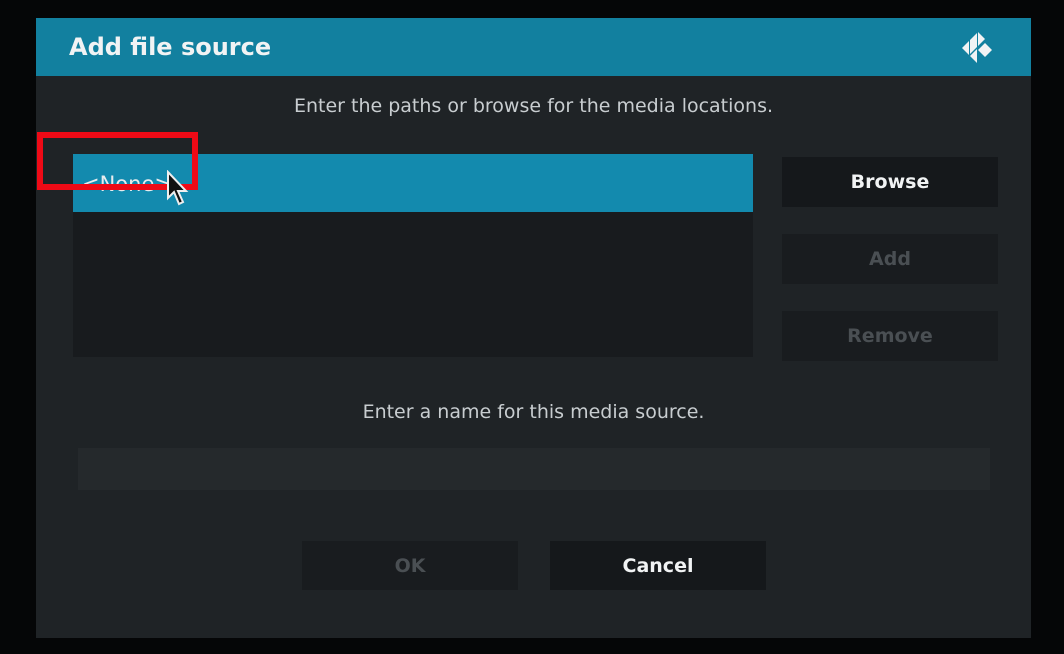 The width and height of the screenshot is (1064, 654). What do you see at coordinates (410, 565) in the screenshot?
I see `ok-button: OK` at bounding box center [410, 565].